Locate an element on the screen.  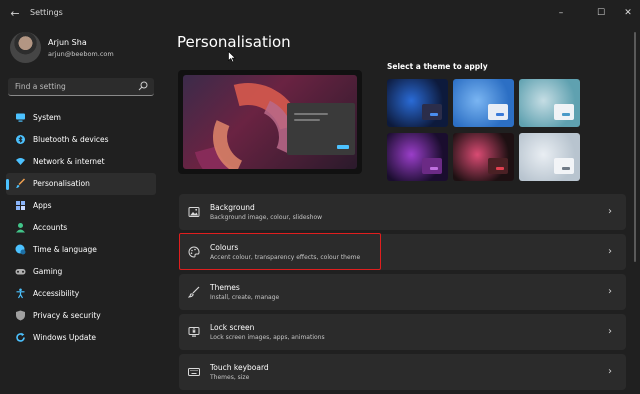
sidebar-item-label: Privacy & security is located at coordinates (67, 315).